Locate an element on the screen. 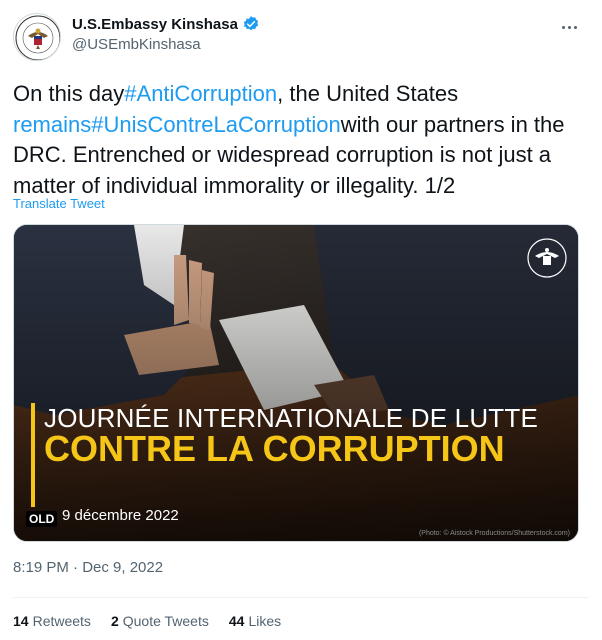  hashtag-link: #AntiCorruption is located at coordinates (200, 93).